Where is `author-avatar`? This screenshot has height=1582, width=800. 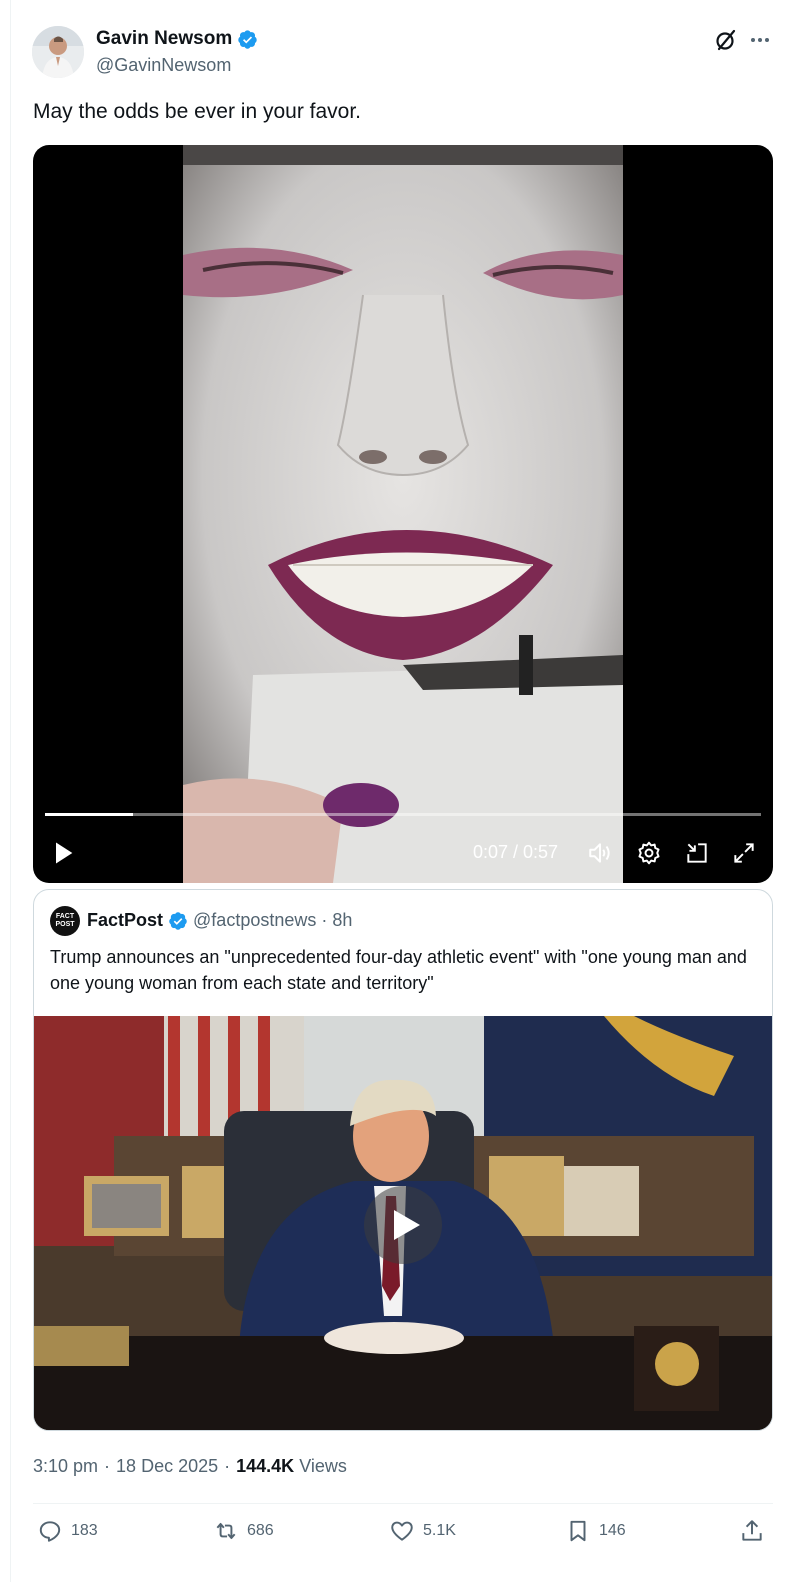
author-avatar is located at coordinates (58, 52).